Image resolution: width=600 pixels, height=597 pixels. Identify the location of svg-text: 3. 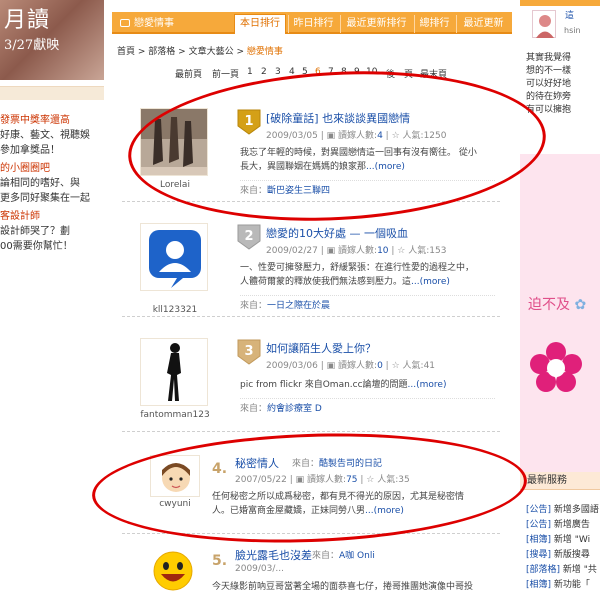
(248, 351).